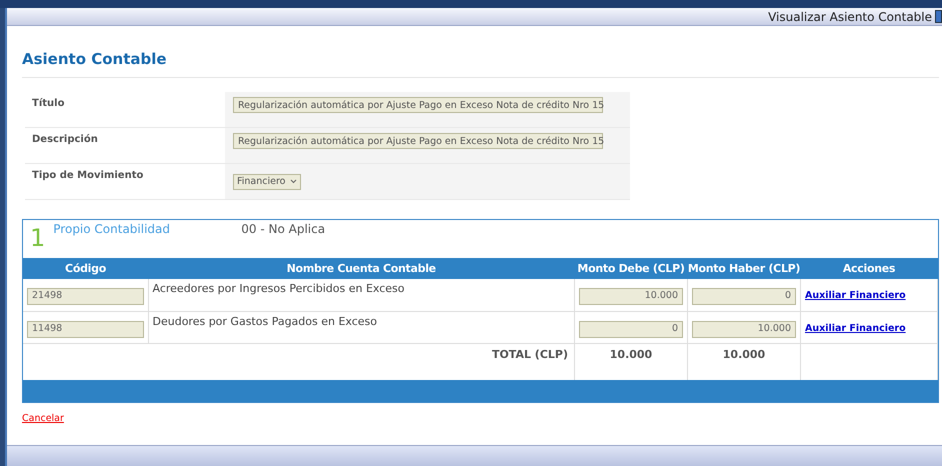 The height and width of the screenshot is (466, 942). What do you see at coordinates (266, 182) in the screenshot?
I see `dropdown: Financiero` at bounding box center [266, 182].